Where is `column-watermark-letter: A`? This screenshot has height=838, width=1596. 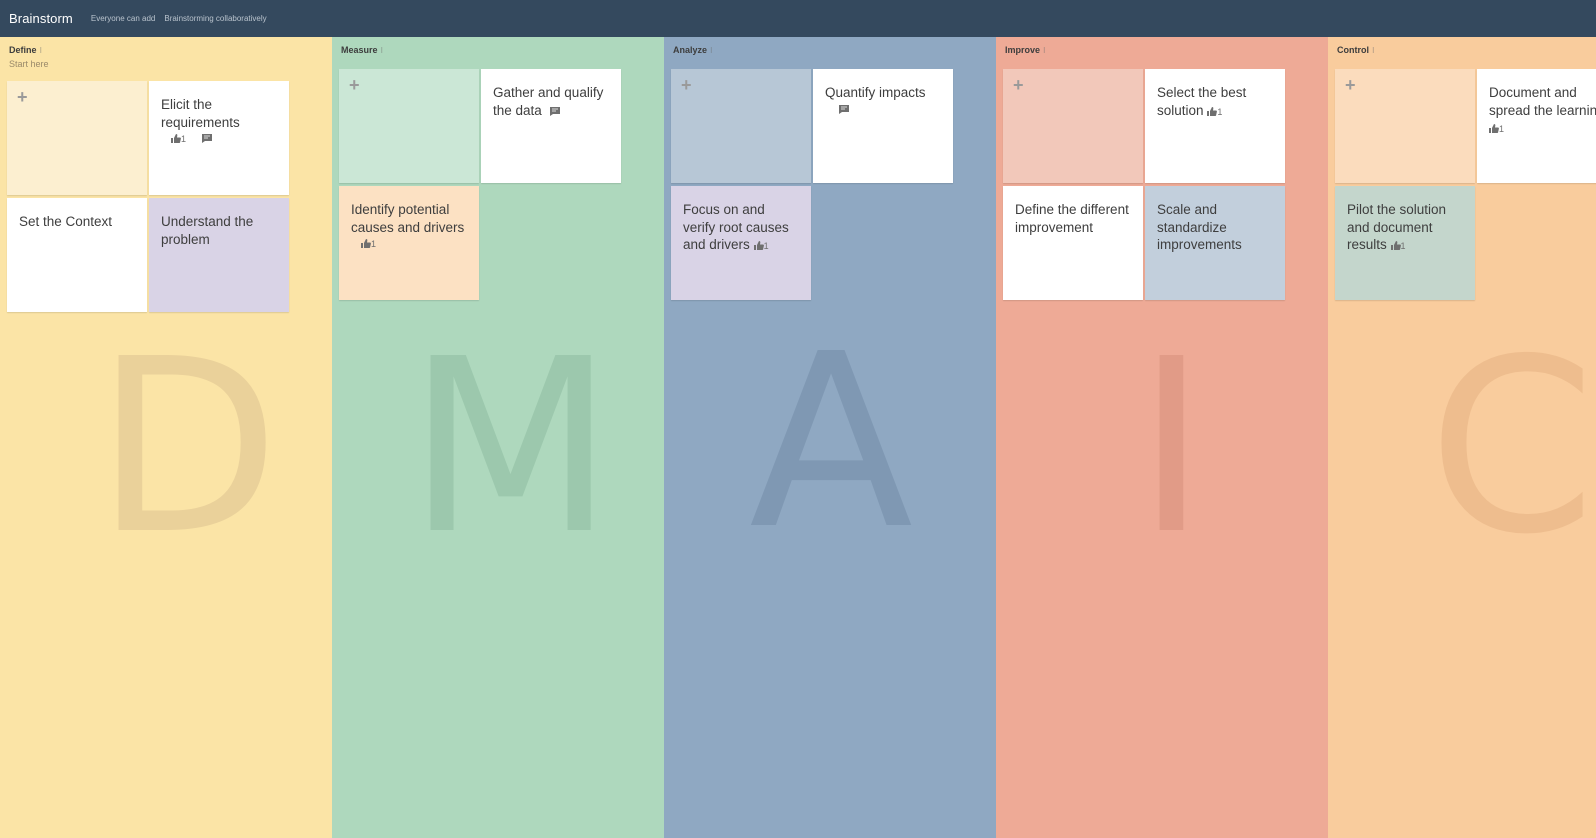
column-watermark-letter: A is located at coordinates (831, 442).